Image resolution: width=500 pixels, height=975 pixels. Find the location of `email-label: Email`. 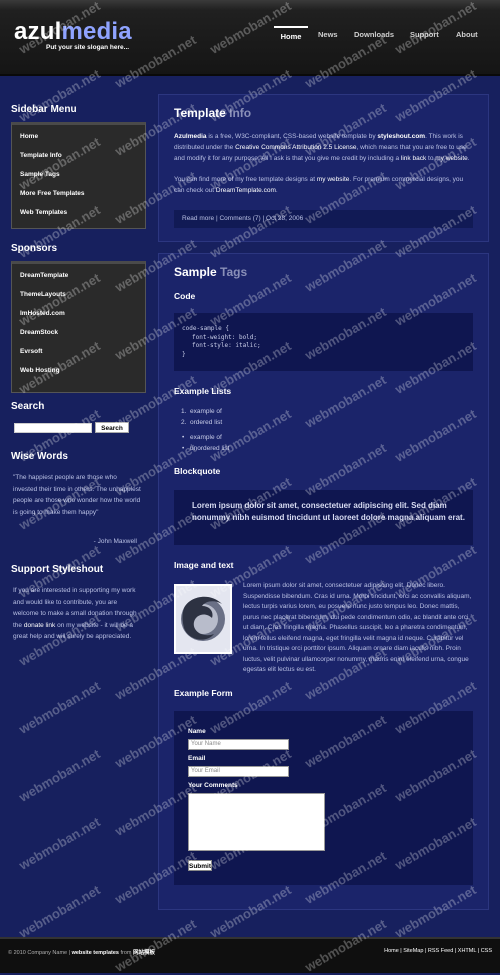

email-label: Email is located at coordinates (197, 758).